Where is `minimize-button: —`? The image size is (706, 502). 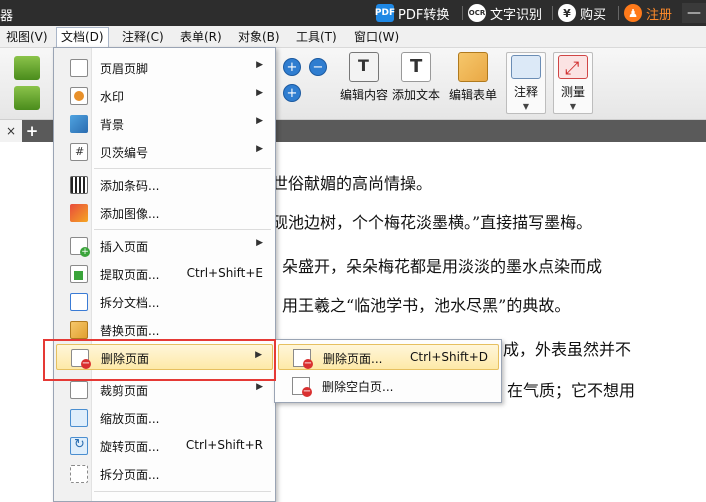
minimize-button: — is located at coordinates (694, 13).